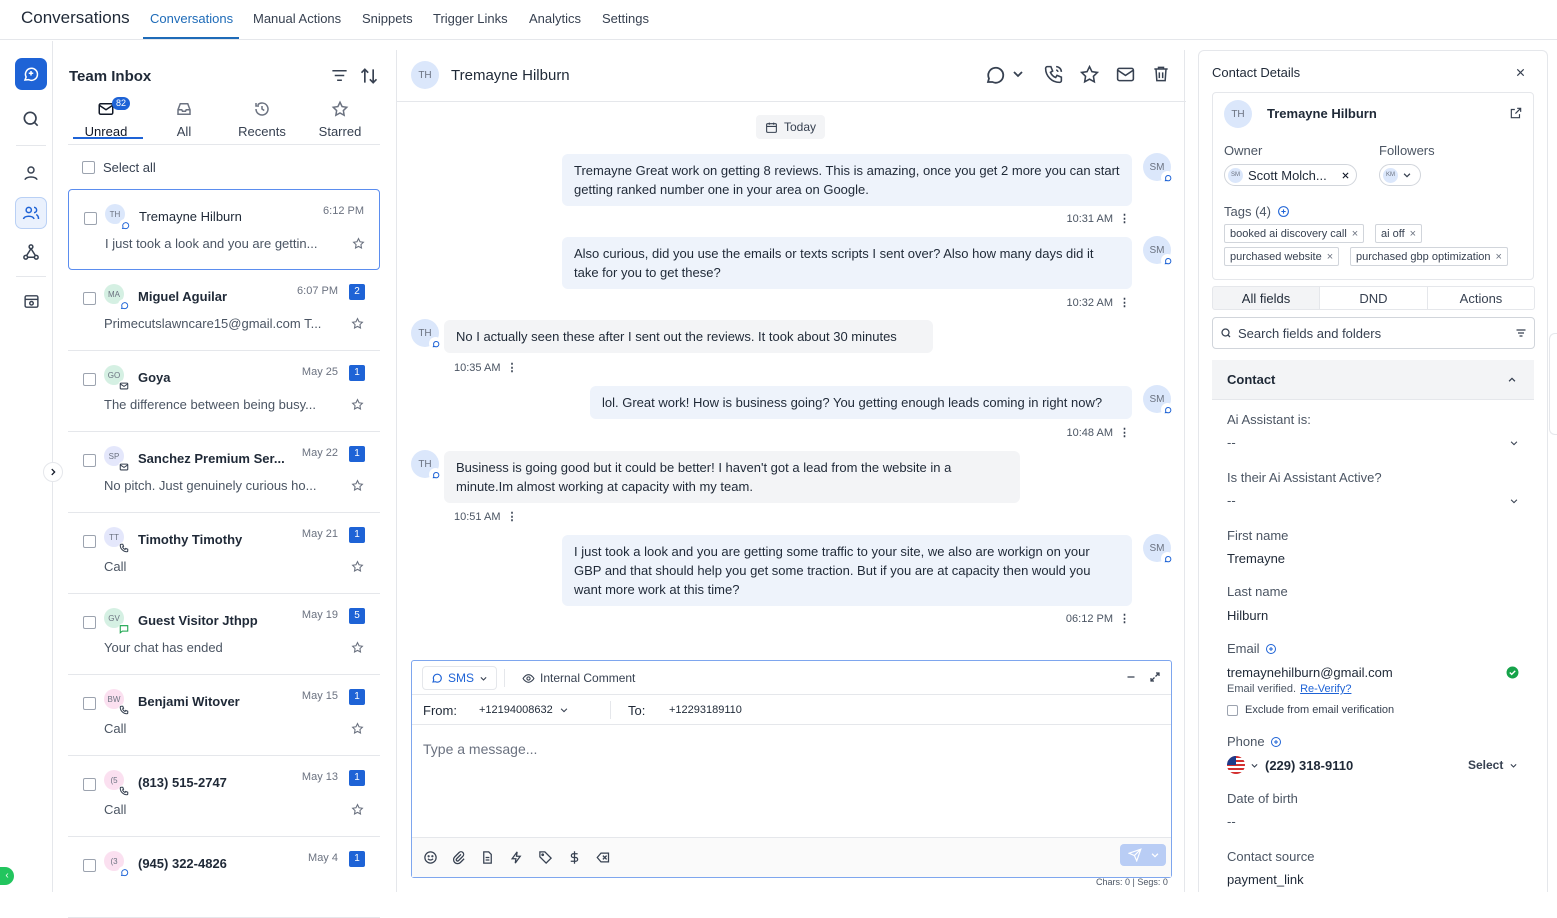 This screenshot has height=918, width=1557. What do you see at coordinates (1373, 500) in the screenshot?
I see `ai-active-select: --` at bounding box center [1373, 500].